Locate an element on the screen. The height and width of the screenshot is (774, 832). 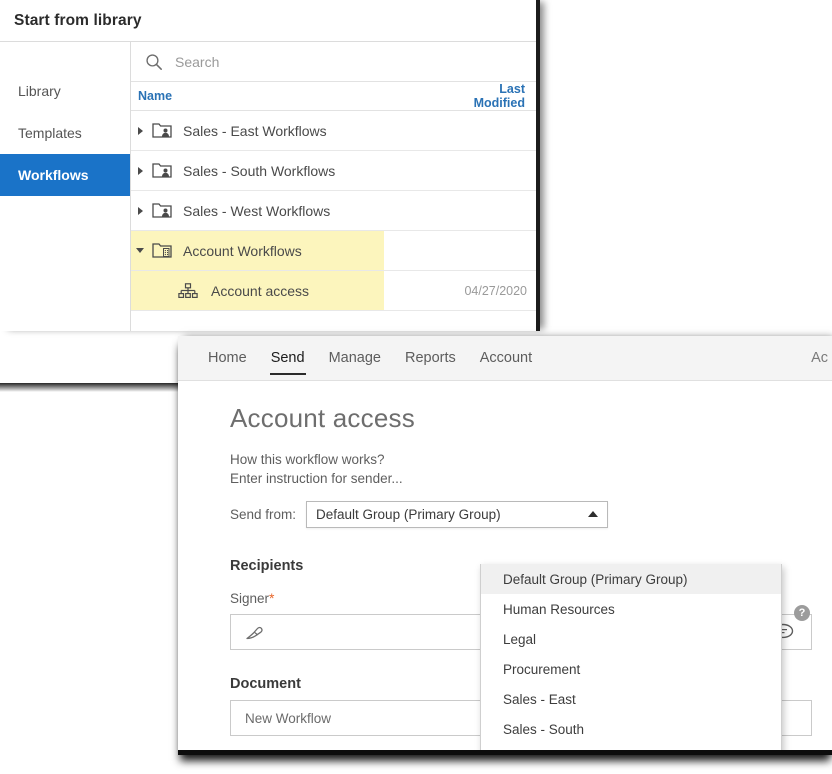
signer-label-text: Signer is located at coordinates (250, 598).